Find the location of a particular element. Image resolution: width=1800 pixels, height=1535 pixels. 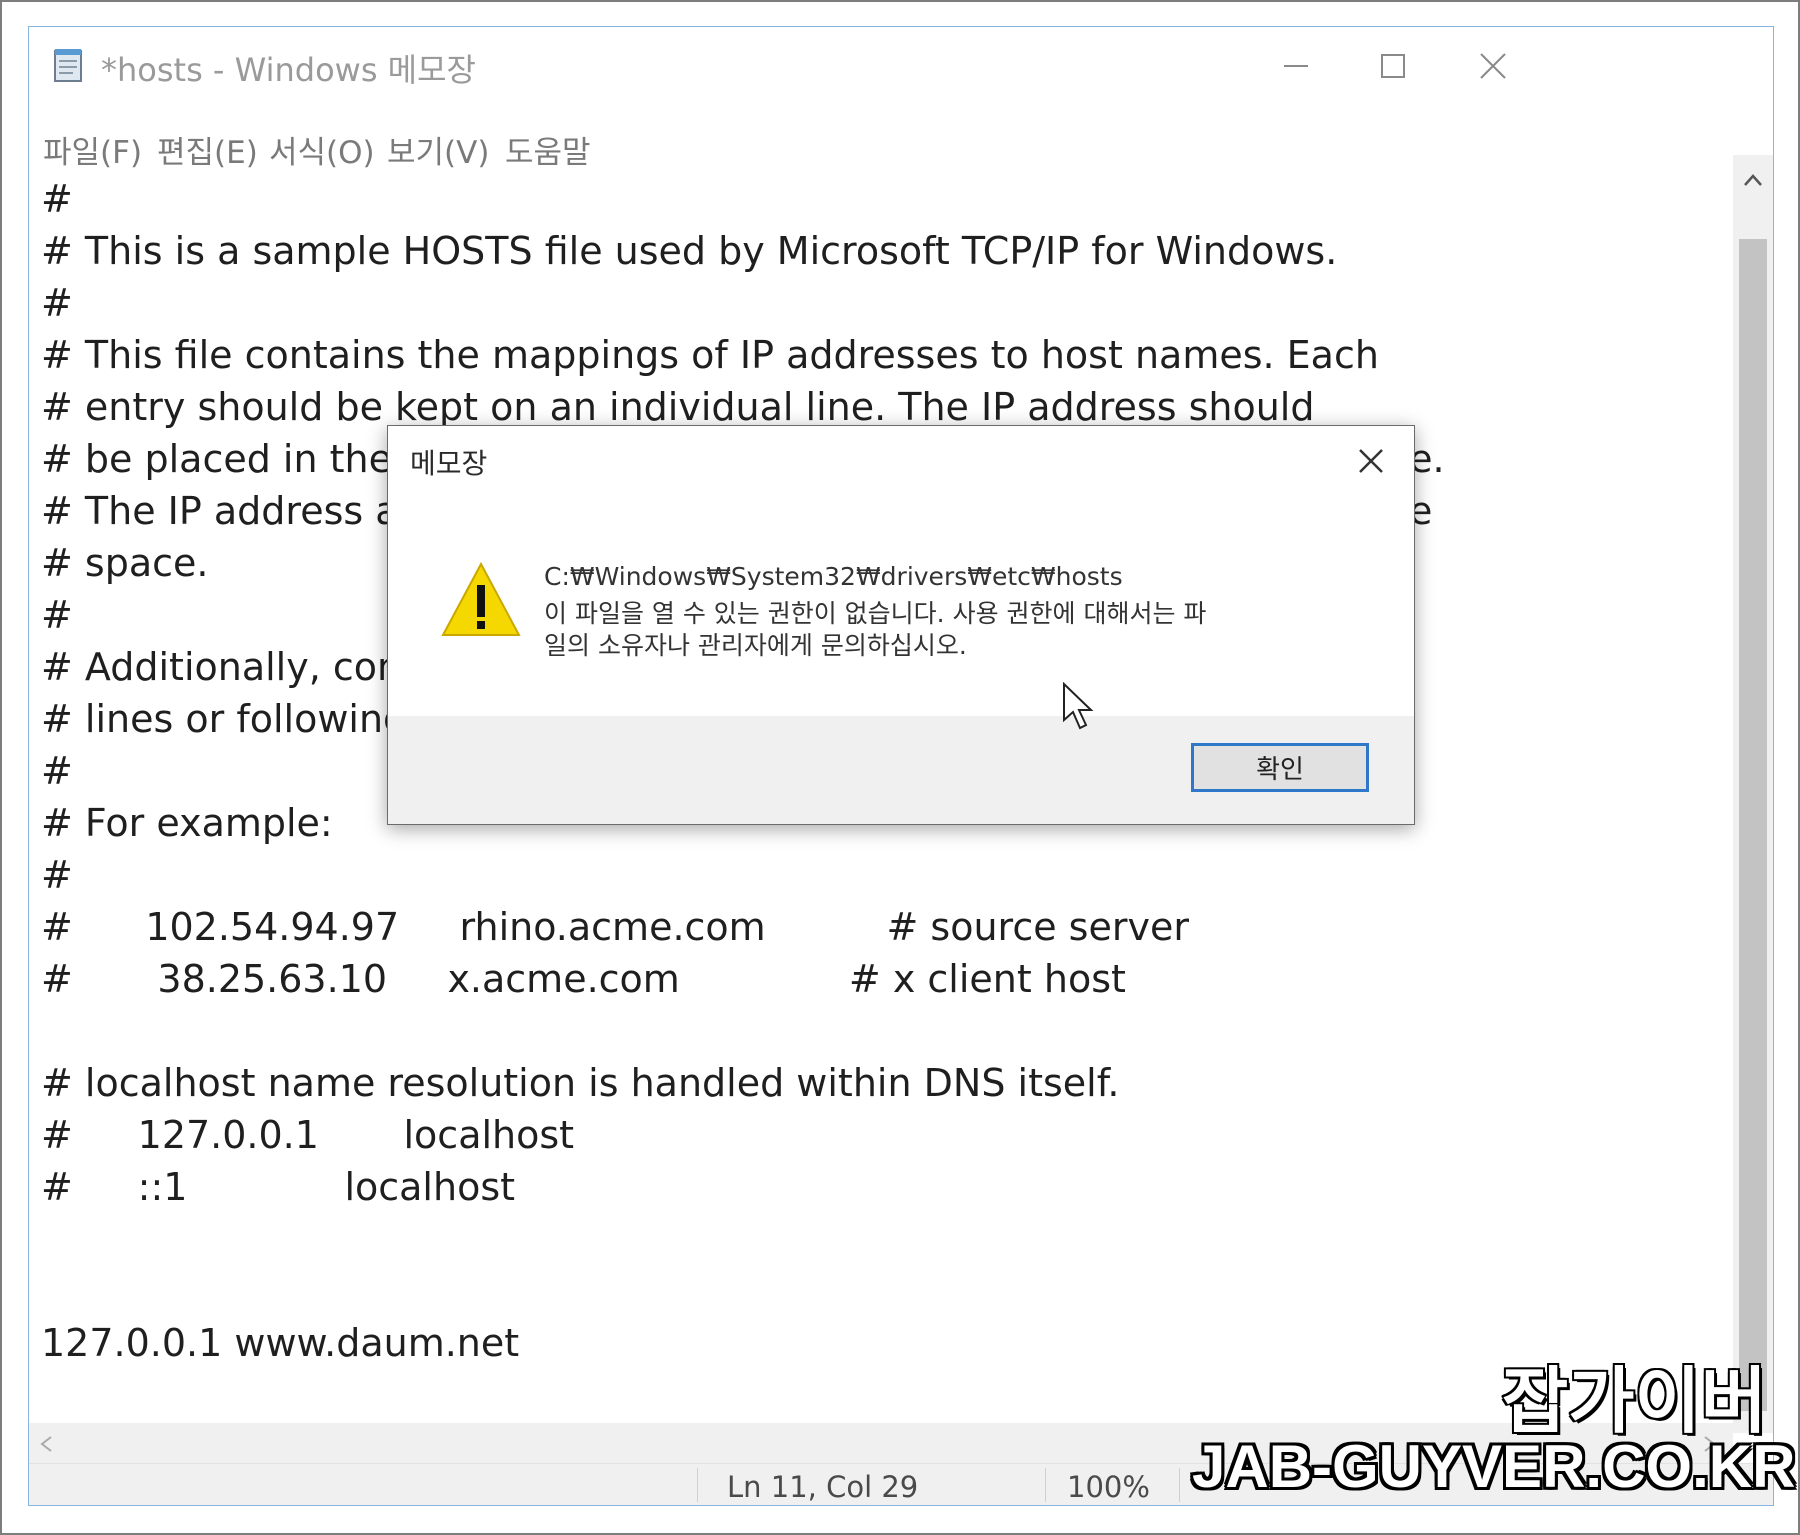

dialog-title: 메모장 is located at coordinates (449, 463).